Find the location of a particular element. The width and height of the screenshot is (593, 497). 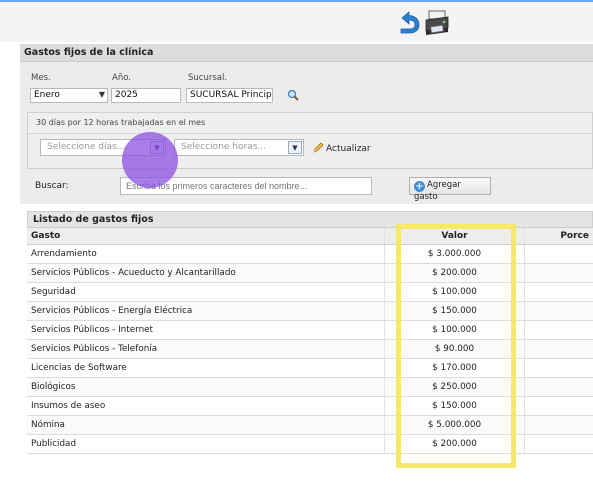

panel-title: Gastos fijos de la clínica is located at coordinates (306, 53).